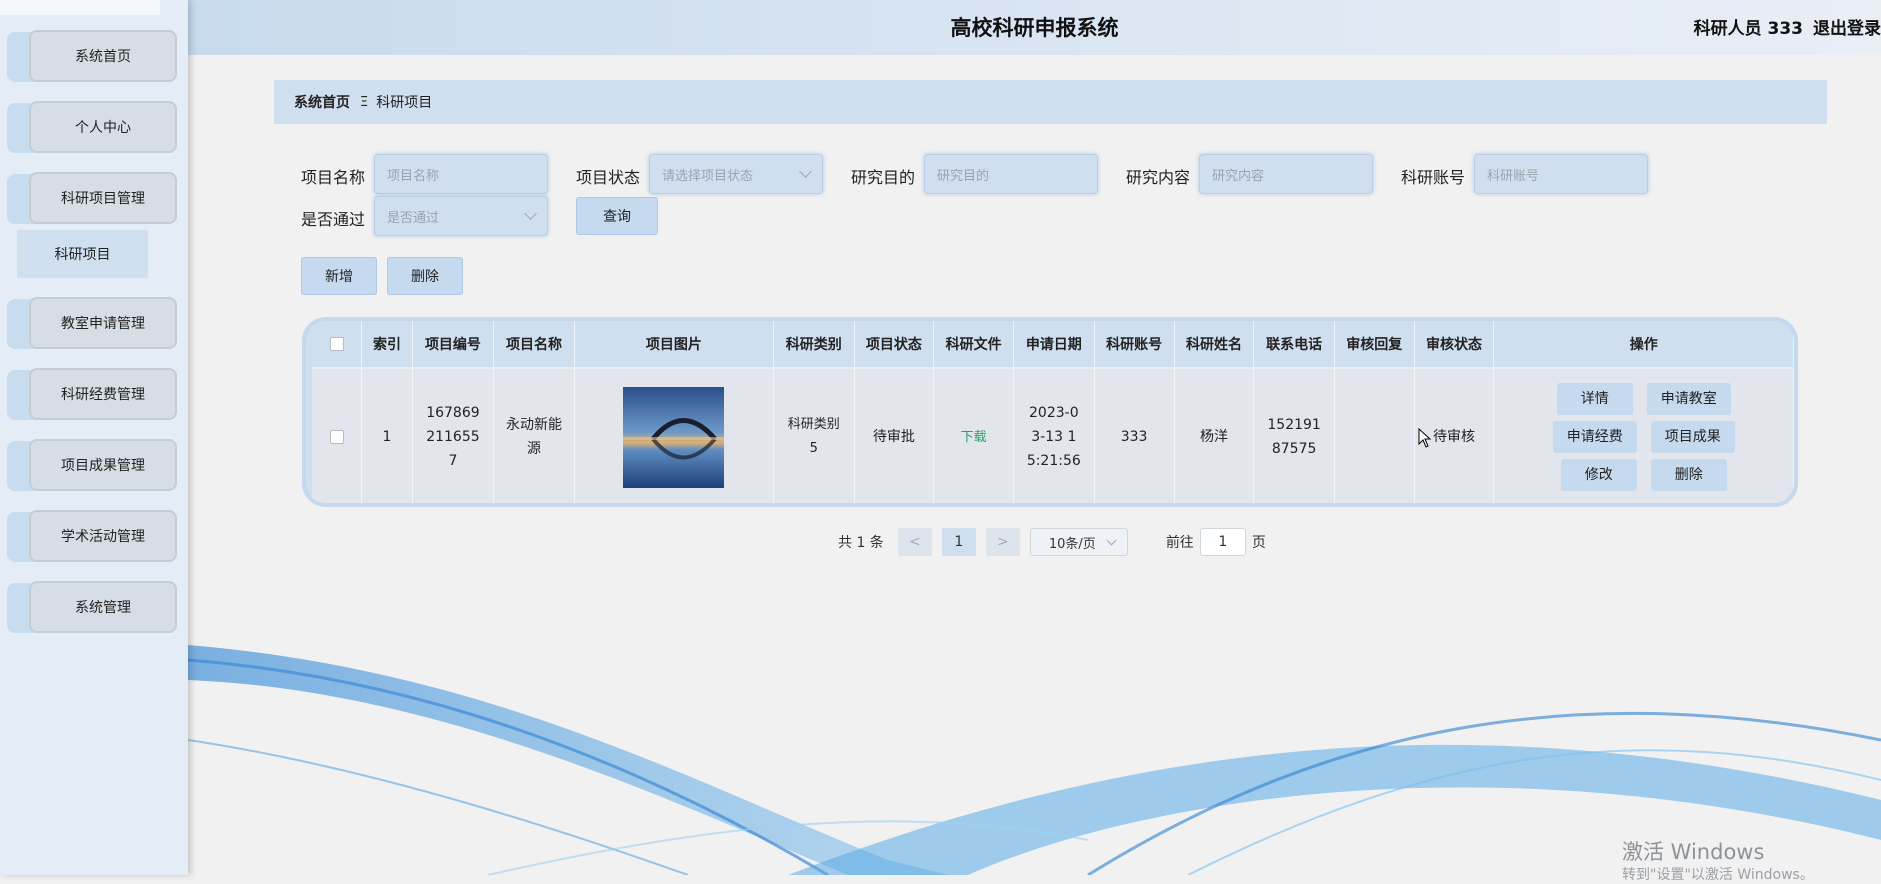 The image size is (1881, 884). I want to click on pagination-total: 共 1 条, so click(861, 543).